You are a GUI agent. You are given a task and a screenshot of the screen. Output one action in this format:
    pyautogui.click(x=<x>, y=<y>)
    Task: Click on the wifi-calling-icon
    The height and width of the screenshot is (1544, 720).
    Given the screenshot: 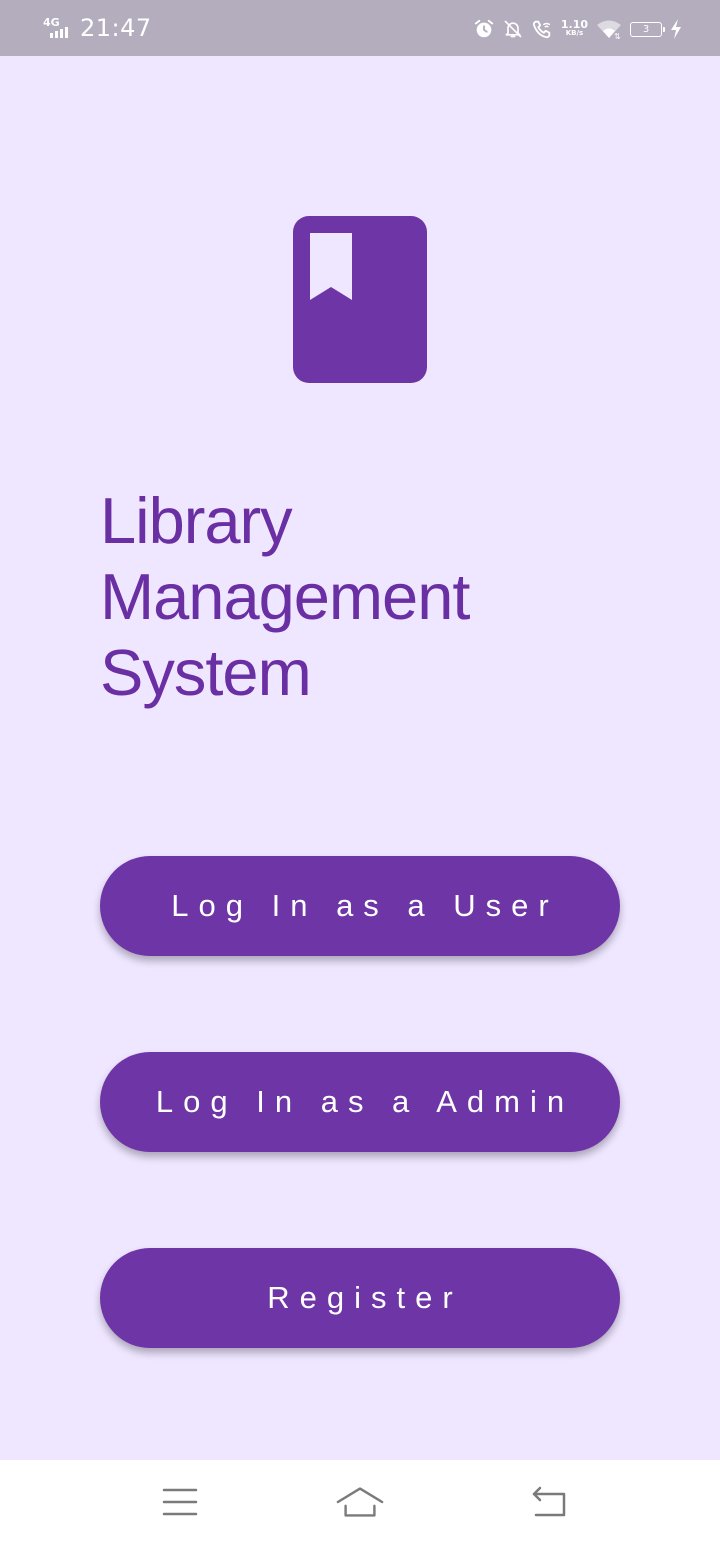 What is the action you would take?
    pyautogui.click(x=541, y=29)
    